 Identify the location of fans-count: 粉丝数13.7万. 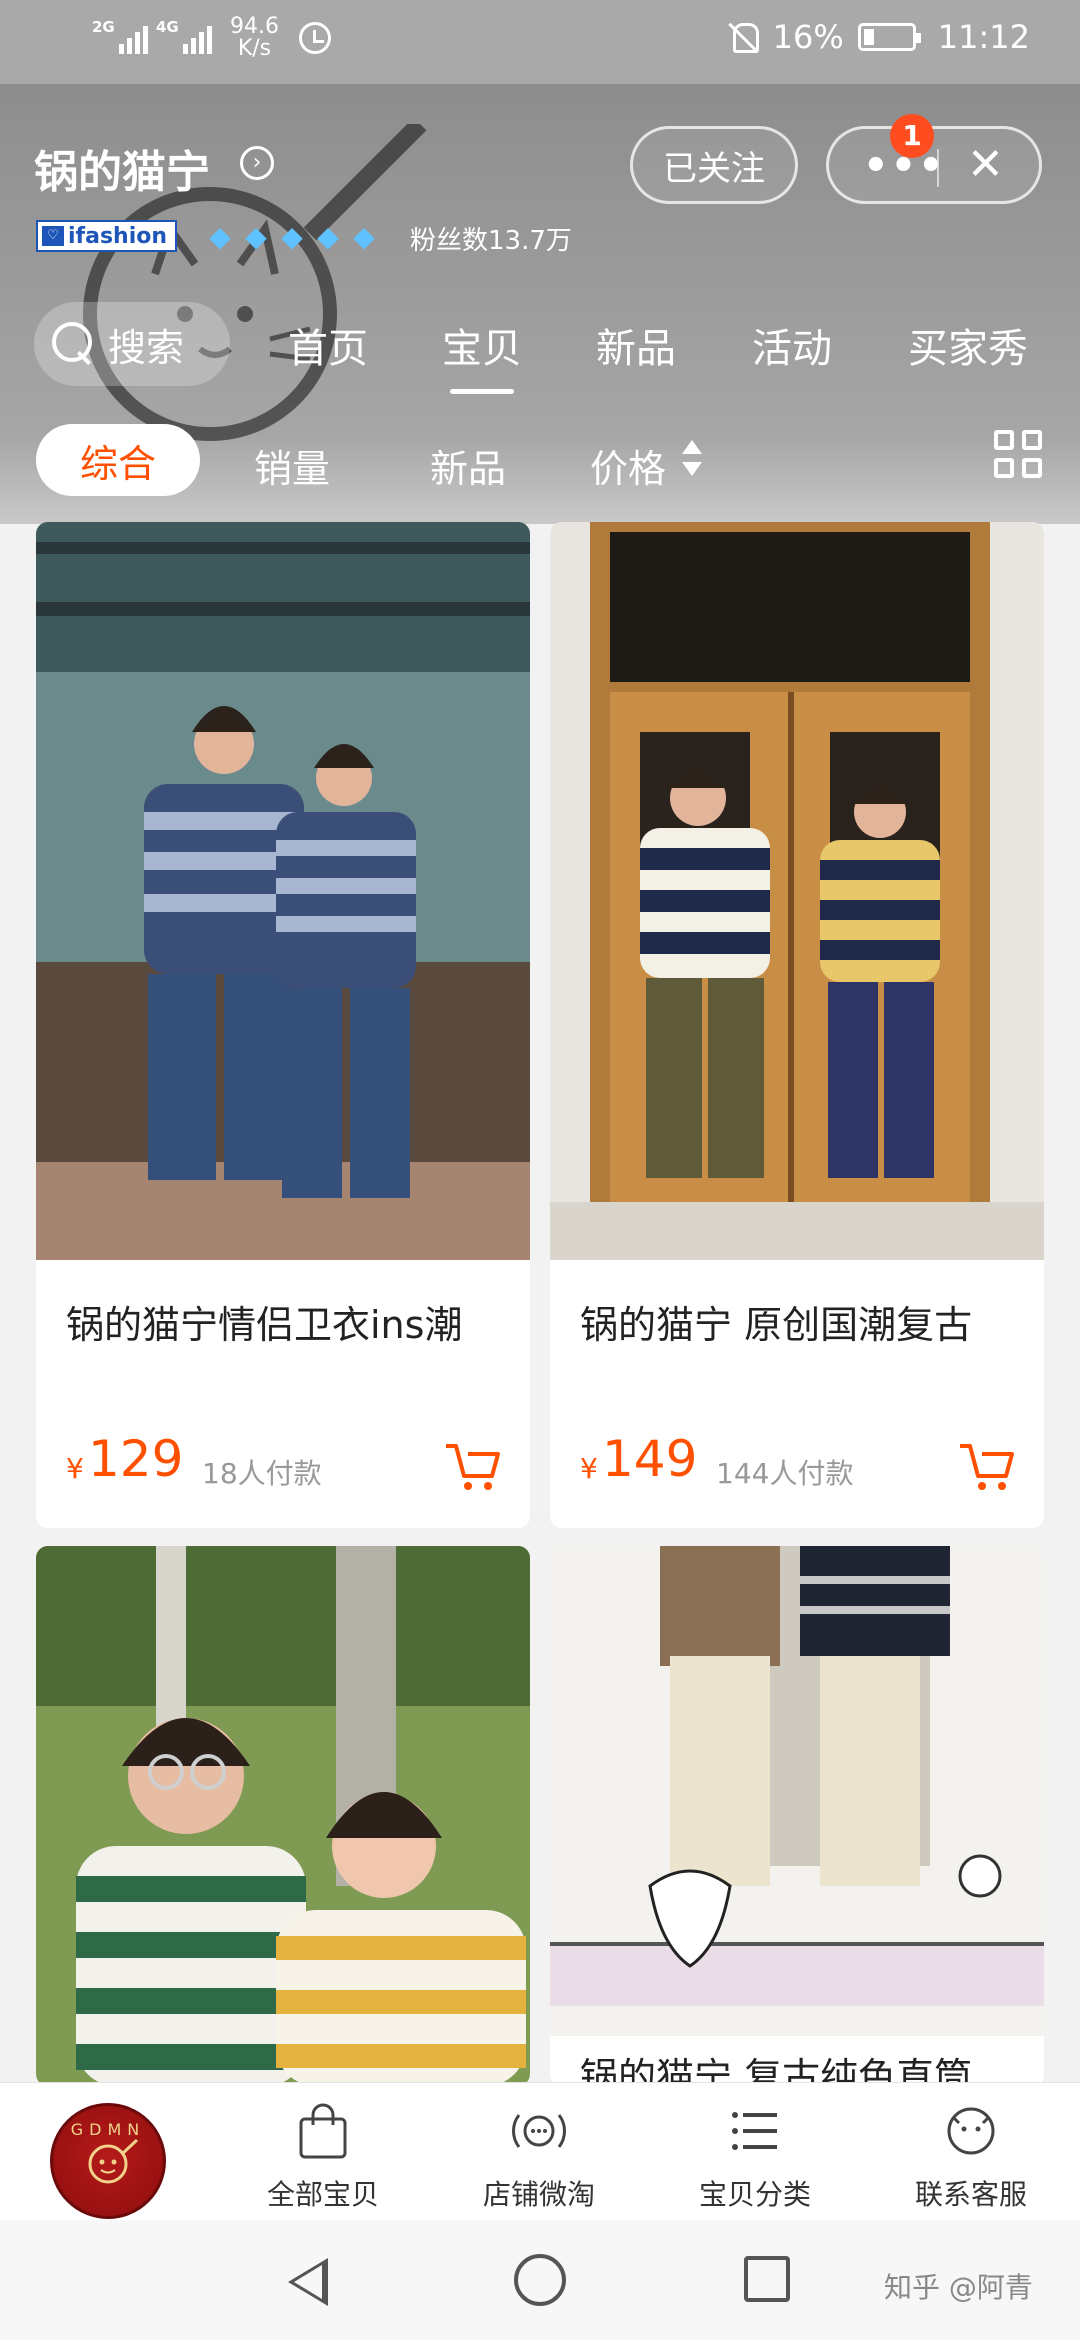
(491, 241).